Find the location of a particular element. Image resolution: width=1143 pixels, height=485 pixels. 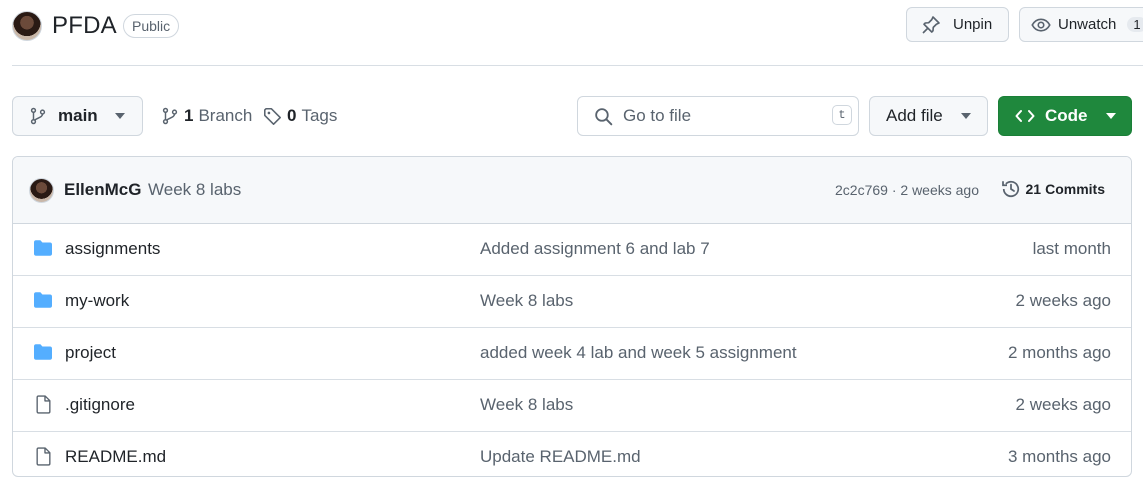

table-row: my-work Week 8 labs 2 weeks ago is located at coordinates (572, 302).